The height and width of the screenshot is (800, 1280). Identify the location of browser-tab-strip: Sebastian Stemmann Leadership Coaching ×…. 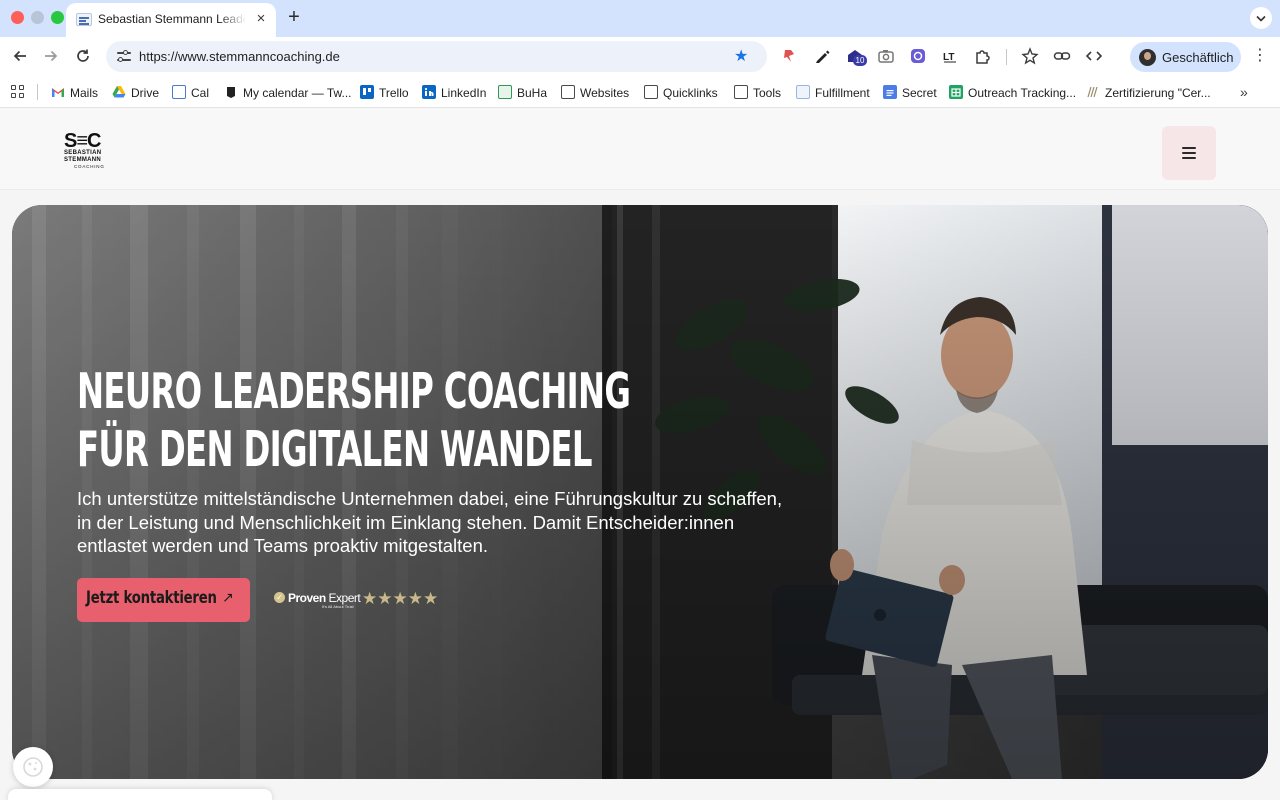
(640, 18).